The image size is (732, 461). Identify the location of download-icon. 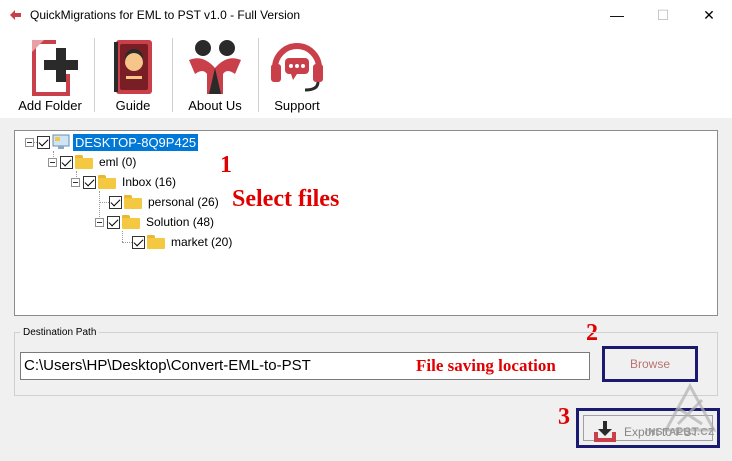
(605, 431).